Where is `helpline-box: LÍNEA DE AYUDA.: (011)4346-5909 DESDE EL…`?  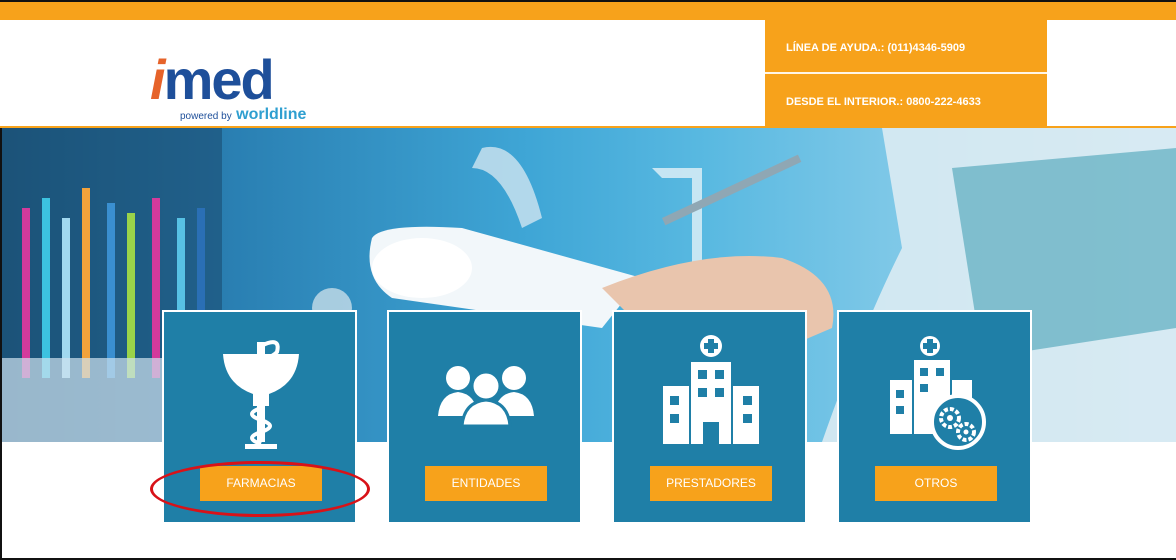 helpline-box: LÍNEA DE AYUDA.: (011)4346-5909 DESDE EL… is located at coordinates (906, 74).